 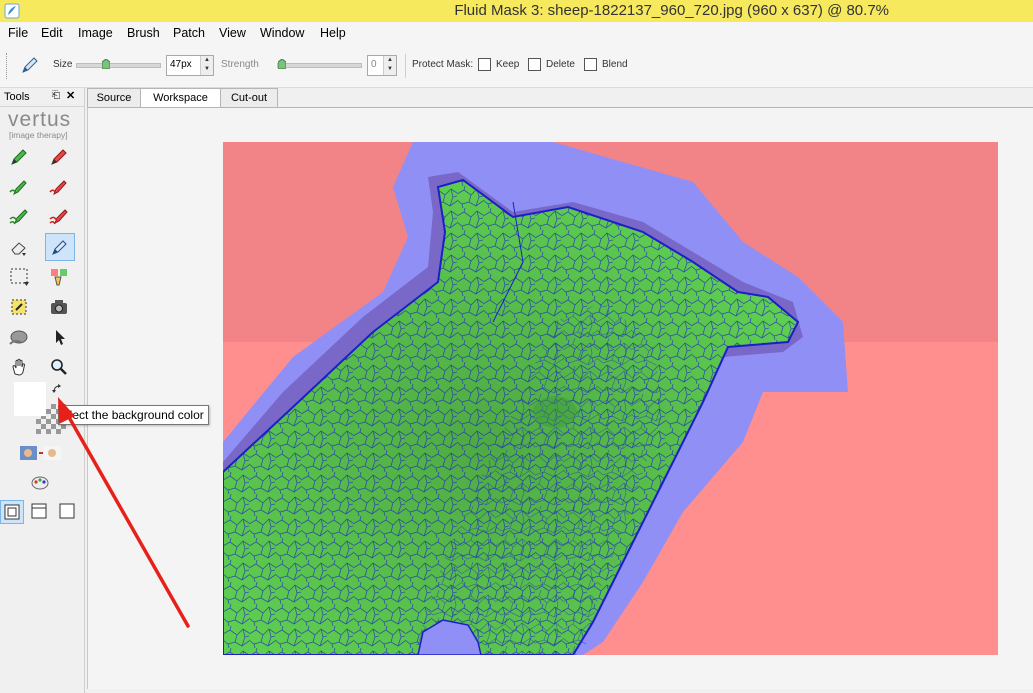 What do you see at coordinates (70, 95) in the screenshot?
I see `close-icon: ✕` at bounding box center [70, 95].